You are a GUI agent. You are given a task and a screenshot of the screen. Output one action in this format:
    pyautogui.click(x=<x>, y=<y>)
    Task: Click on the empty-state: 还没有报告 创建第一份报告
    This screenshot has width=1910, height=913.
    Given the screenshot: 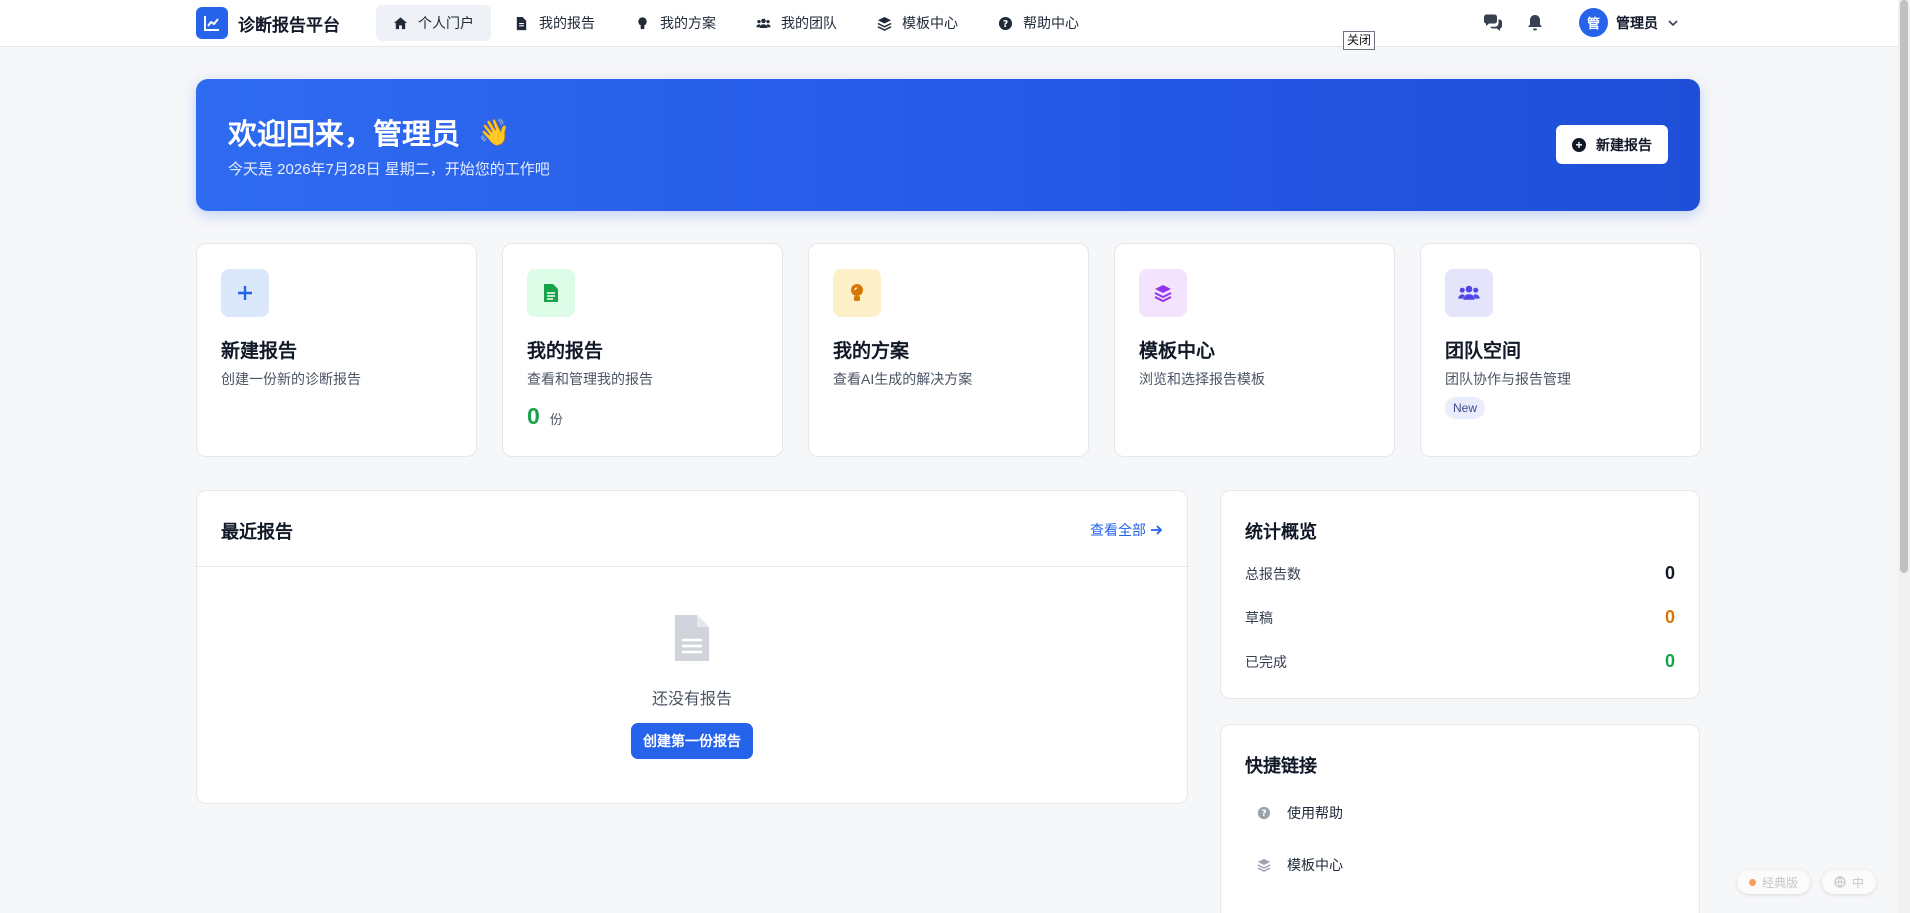 What is the action you would take?
    pyautogui.click(x=692, y=686)
    